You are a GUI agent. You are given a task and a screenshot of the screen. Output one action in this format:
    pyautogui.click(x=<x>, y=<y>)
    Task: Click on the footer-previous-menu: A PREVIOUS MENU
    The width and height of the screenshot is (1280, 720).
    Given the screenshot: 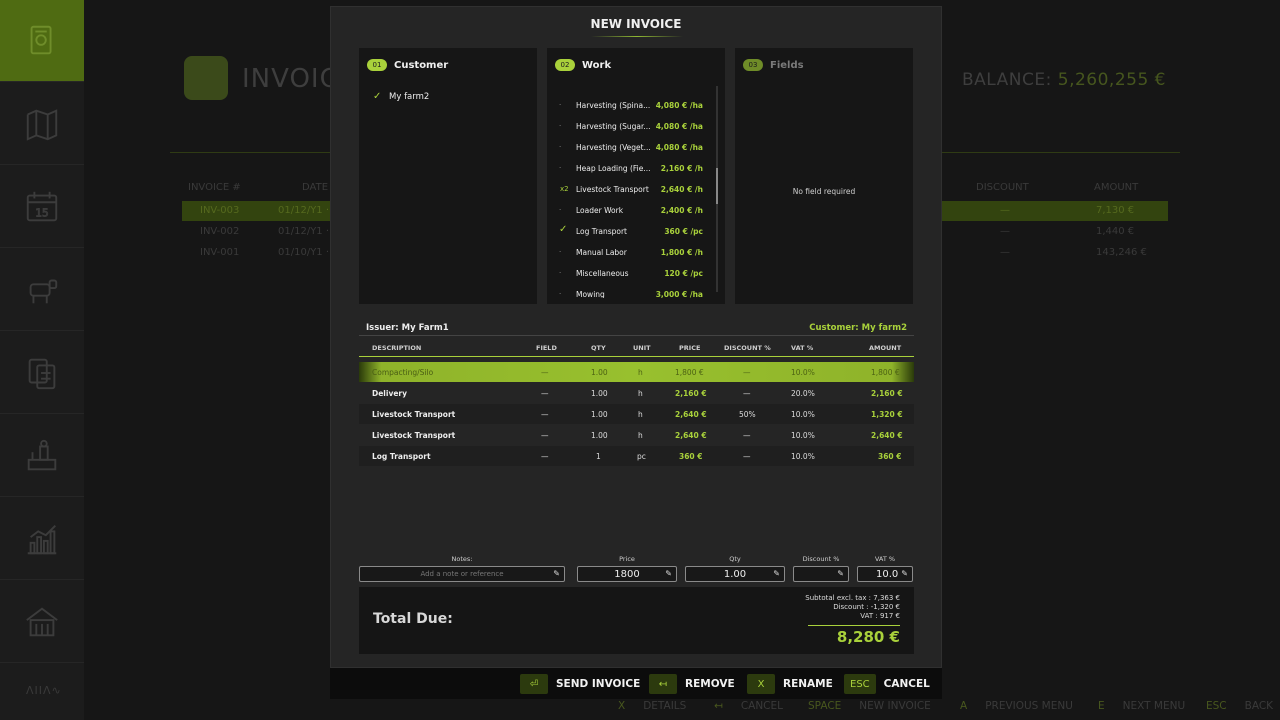 What is the action you would take?
    pyautogui.click(x=1016, y=706)
    